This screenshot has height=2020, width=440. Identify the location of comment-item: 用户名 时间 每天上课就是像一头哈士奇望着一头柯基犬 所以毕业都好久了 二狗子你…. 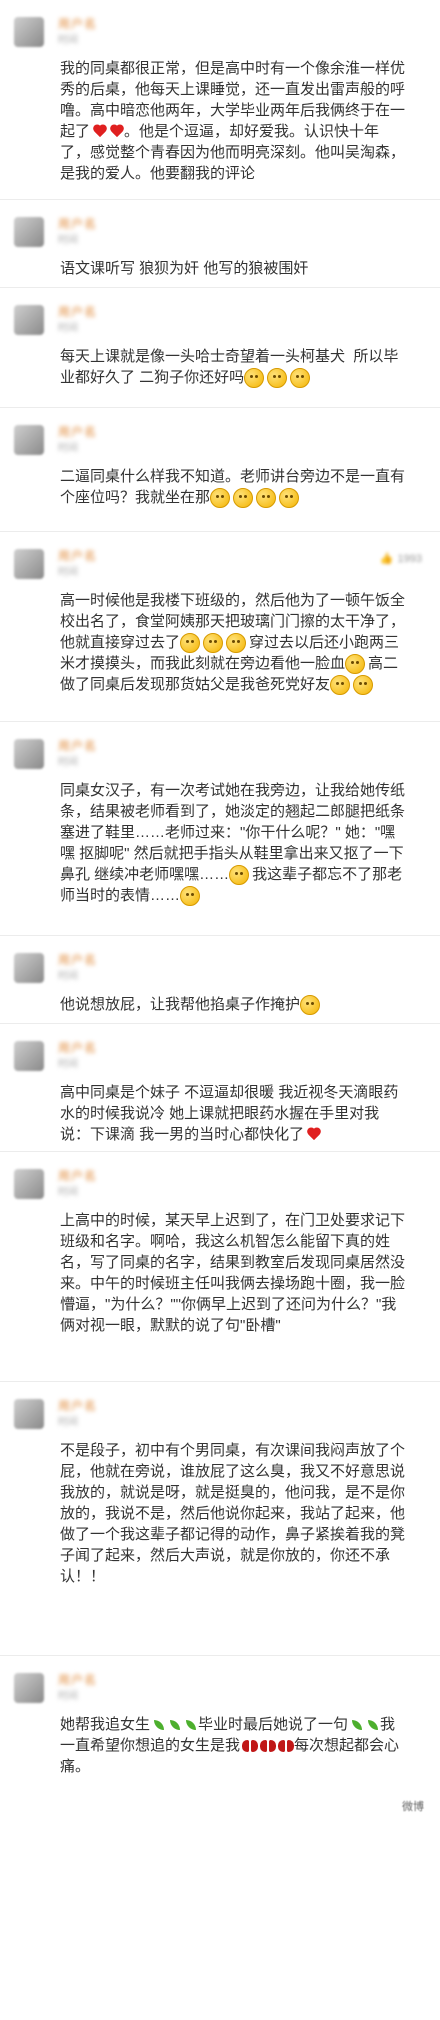
(220, 348).